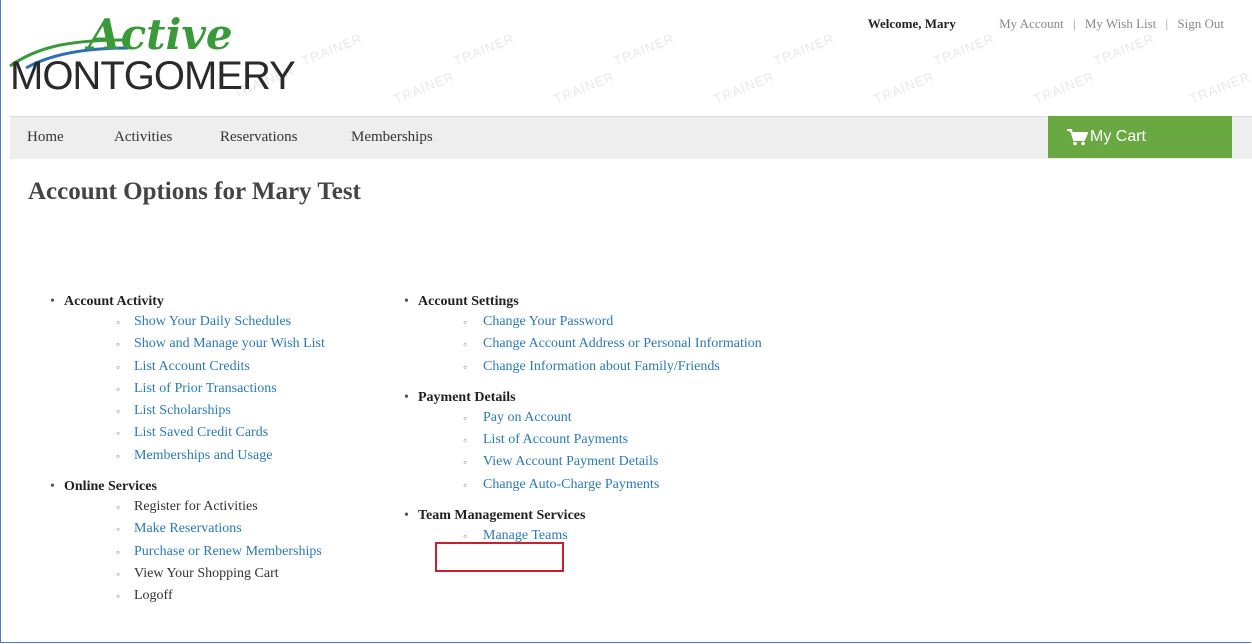 This screenshot has width=1252, height=644. I want to click on memberships-usage-link: Memberships and Usage, so click(185, 456).